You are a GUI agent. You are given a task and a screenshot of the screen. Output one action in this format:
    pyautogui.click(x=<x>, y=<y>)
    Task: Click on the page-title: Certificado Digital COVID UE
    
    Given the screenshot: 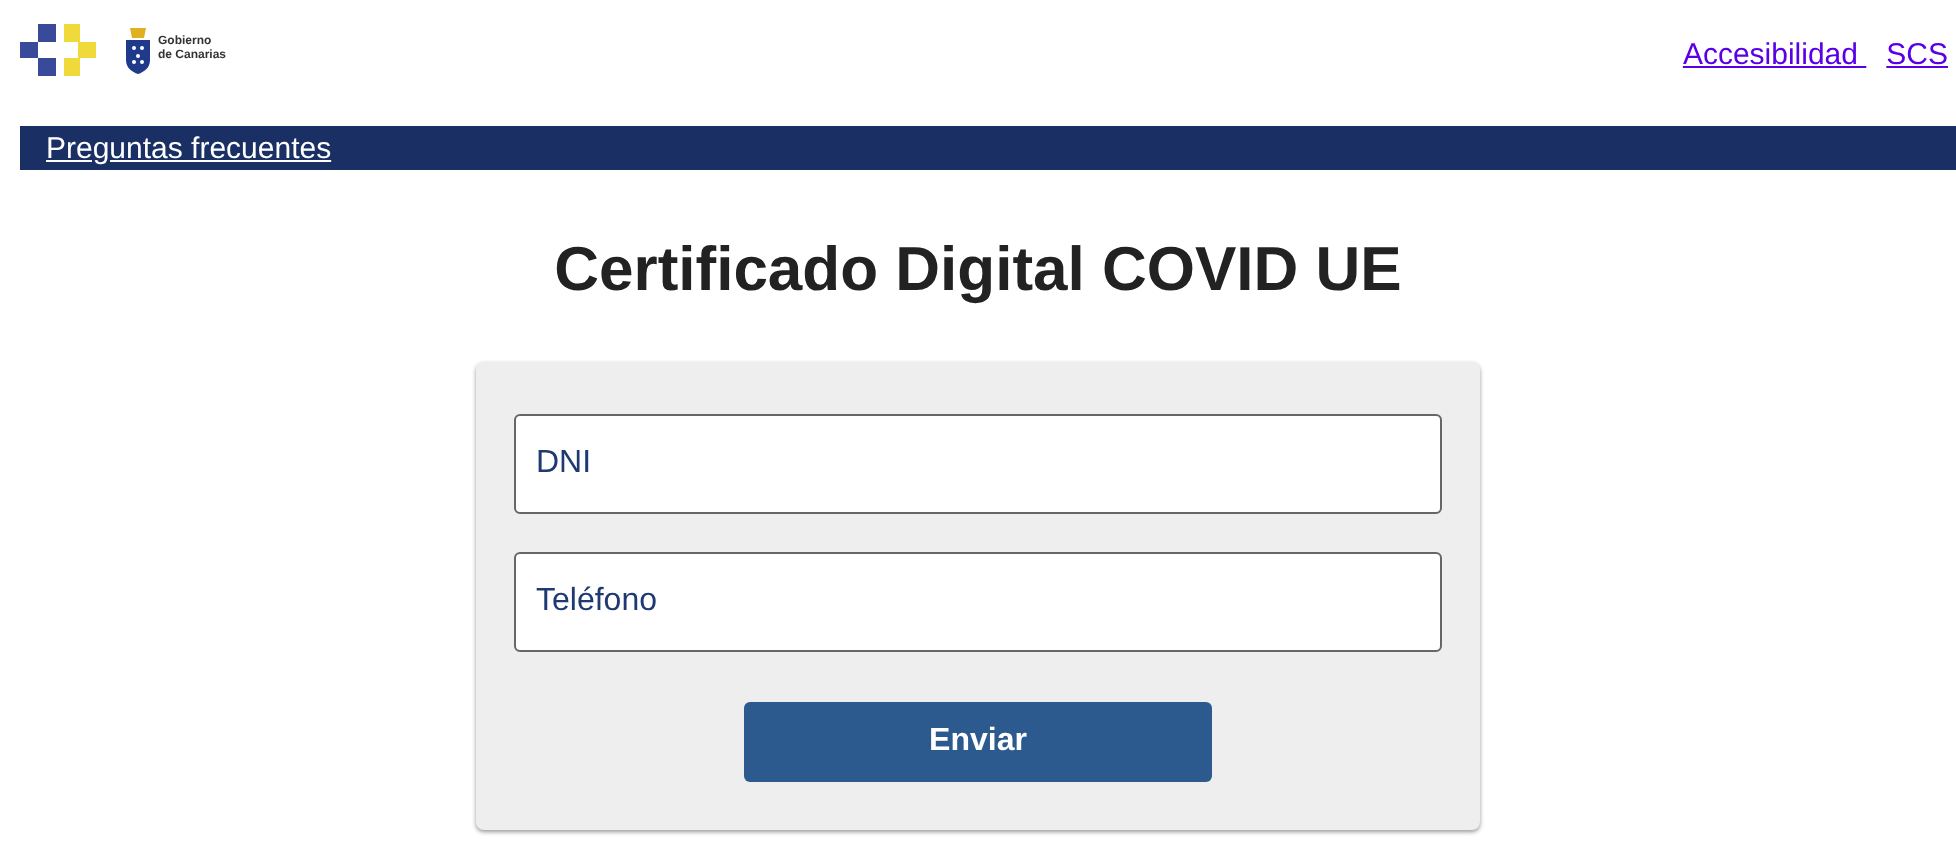 What is the action you would take?
    pyautogui.click(x=978, y=270)
    